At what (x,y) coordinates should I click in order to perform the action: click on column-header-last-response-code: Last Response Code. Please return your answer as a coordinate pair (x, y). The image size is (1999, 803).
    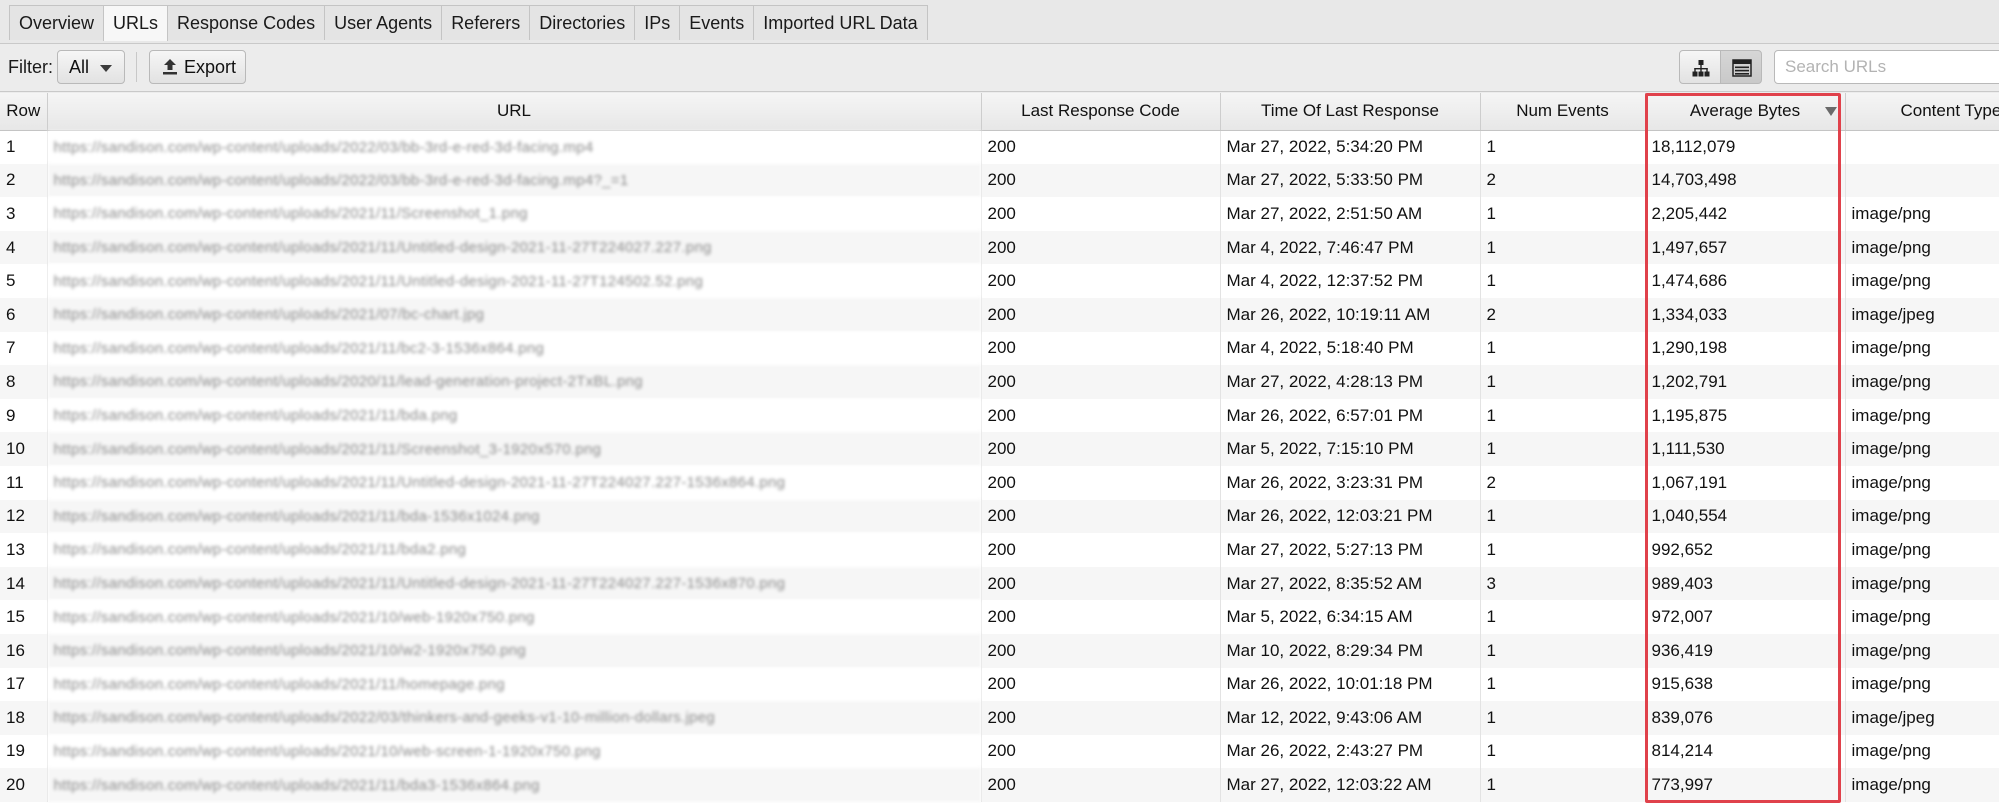
    Looking at the image, I should click on (1101, 112).